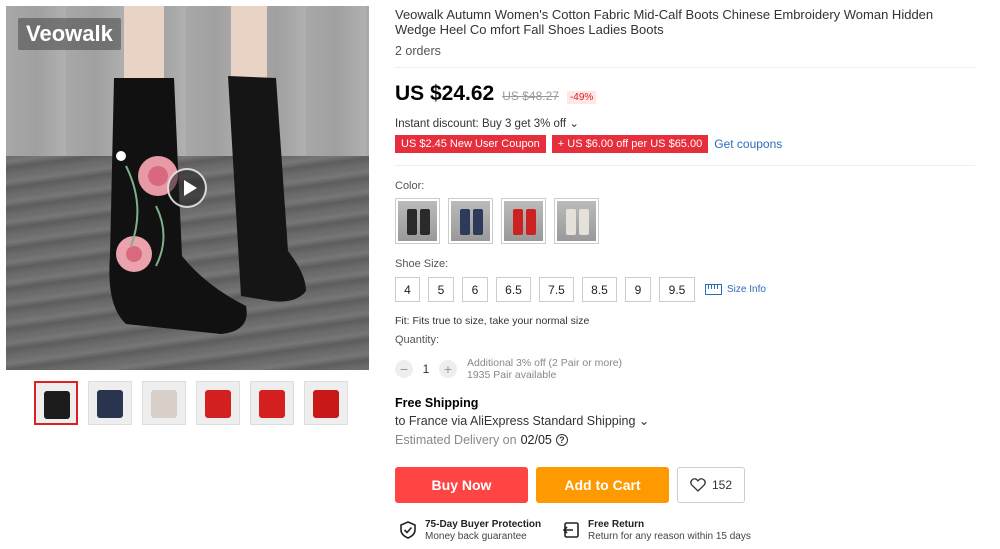 This screenshot has width=1000, height=549. What do you see at coordinates (410, 186) in the screenshot?
I see `color-label: Color:` at bounding box center [410, 186].